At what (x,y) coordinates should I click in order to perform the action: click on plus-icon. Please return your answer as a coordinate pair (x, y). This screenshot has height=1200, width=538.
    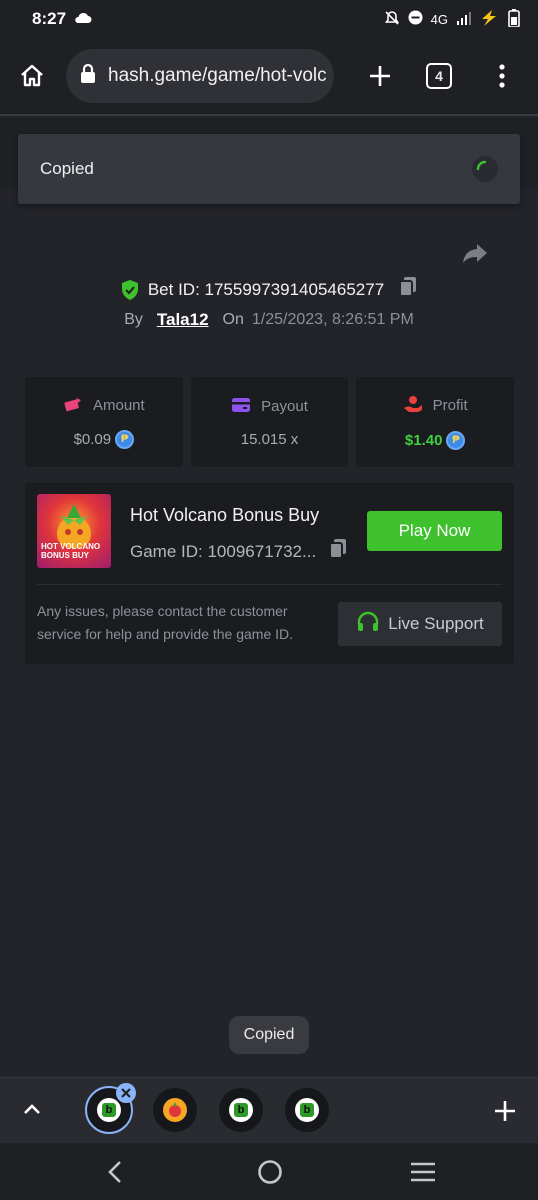
    Looking at the image, I should click on (380, 76).